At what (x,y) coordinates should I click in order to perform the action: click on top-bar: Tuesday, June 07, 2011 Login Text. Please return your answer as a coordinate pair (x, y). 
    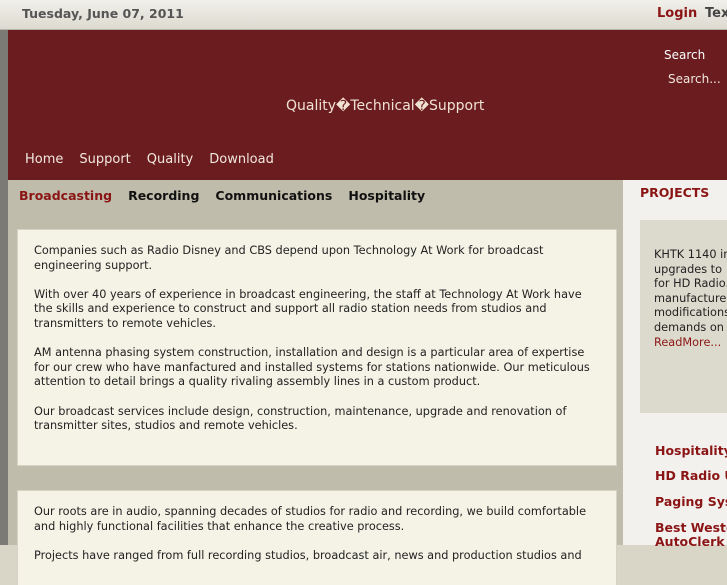
    Looking at the image, I should click on (363, 15).